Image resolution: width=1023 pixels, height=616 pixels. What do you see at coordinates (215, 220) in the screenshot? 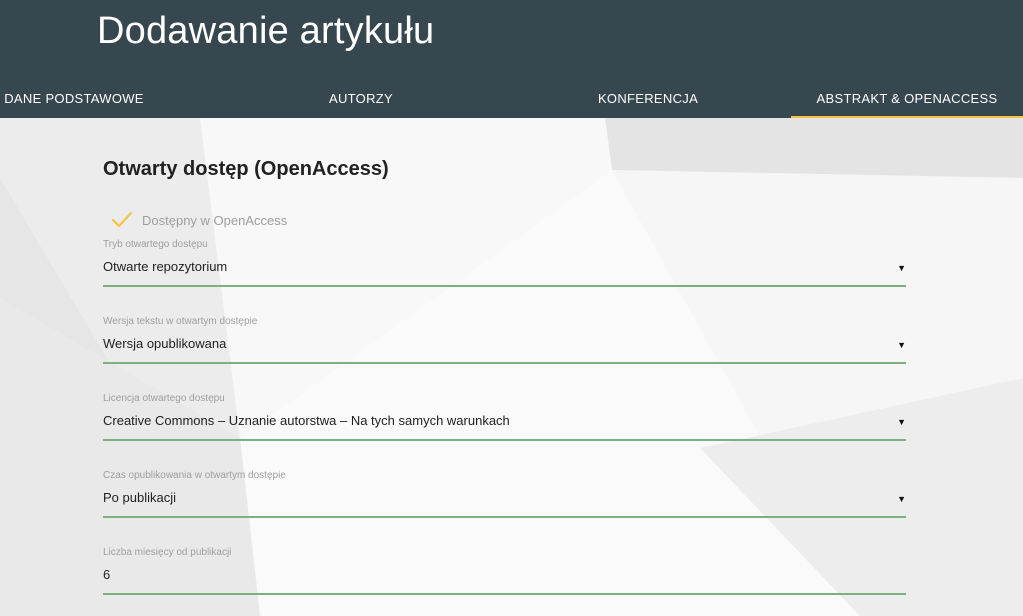
I see `checkbox-label: Dostępny w OpenAccess` at bounding box center [215, 220].